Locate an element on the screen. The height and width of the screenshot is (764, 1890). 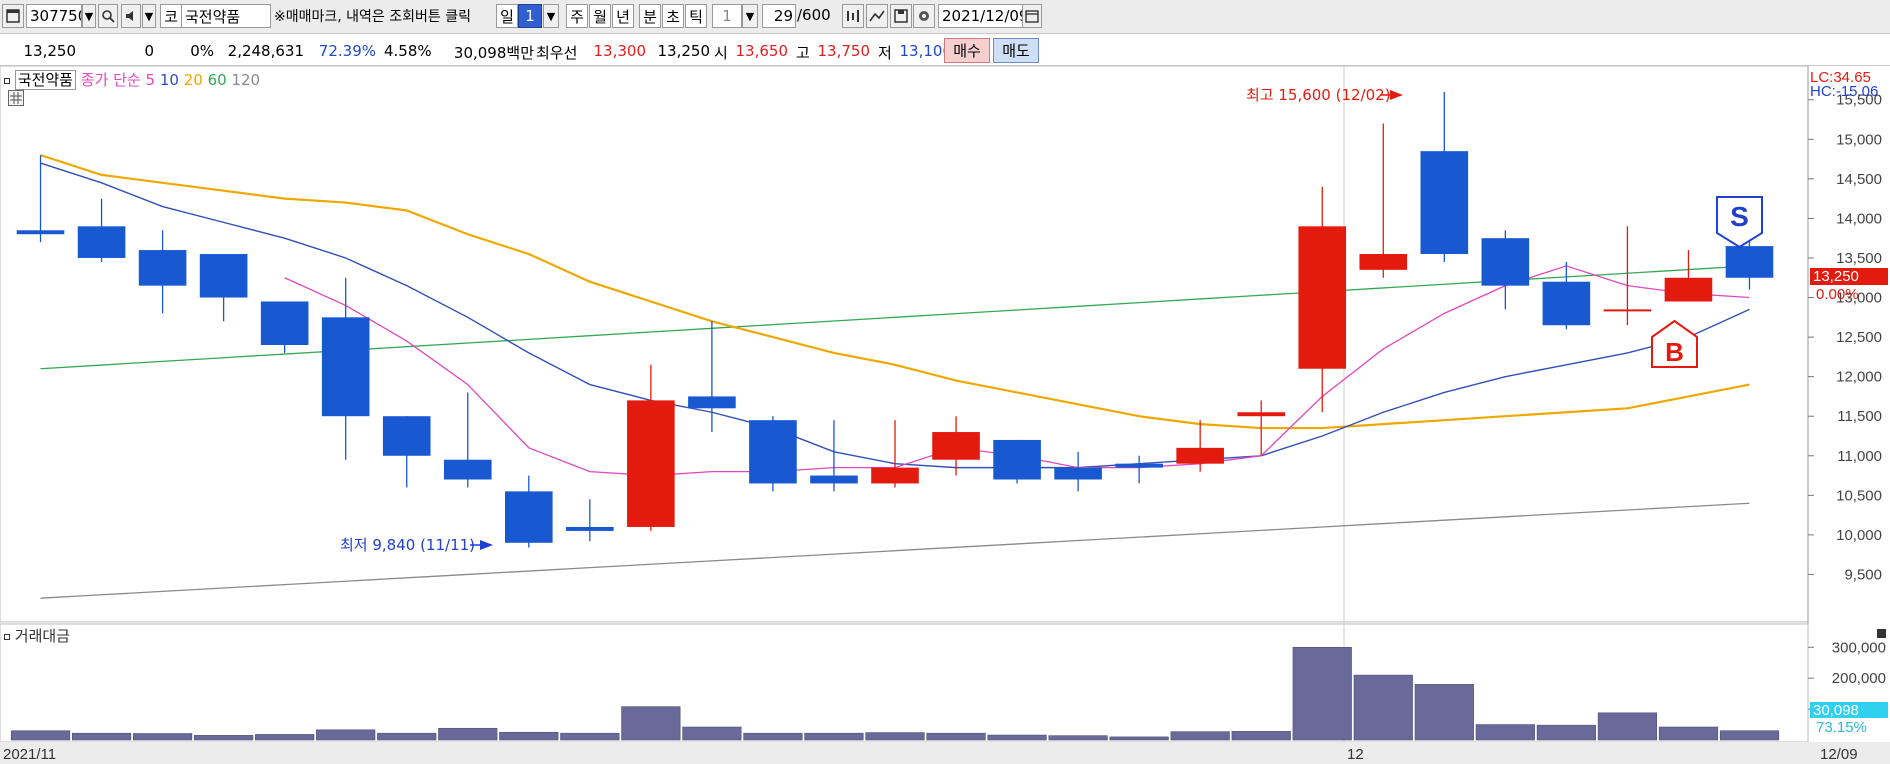
period-month: 월 is located at coordinates (600, 16).